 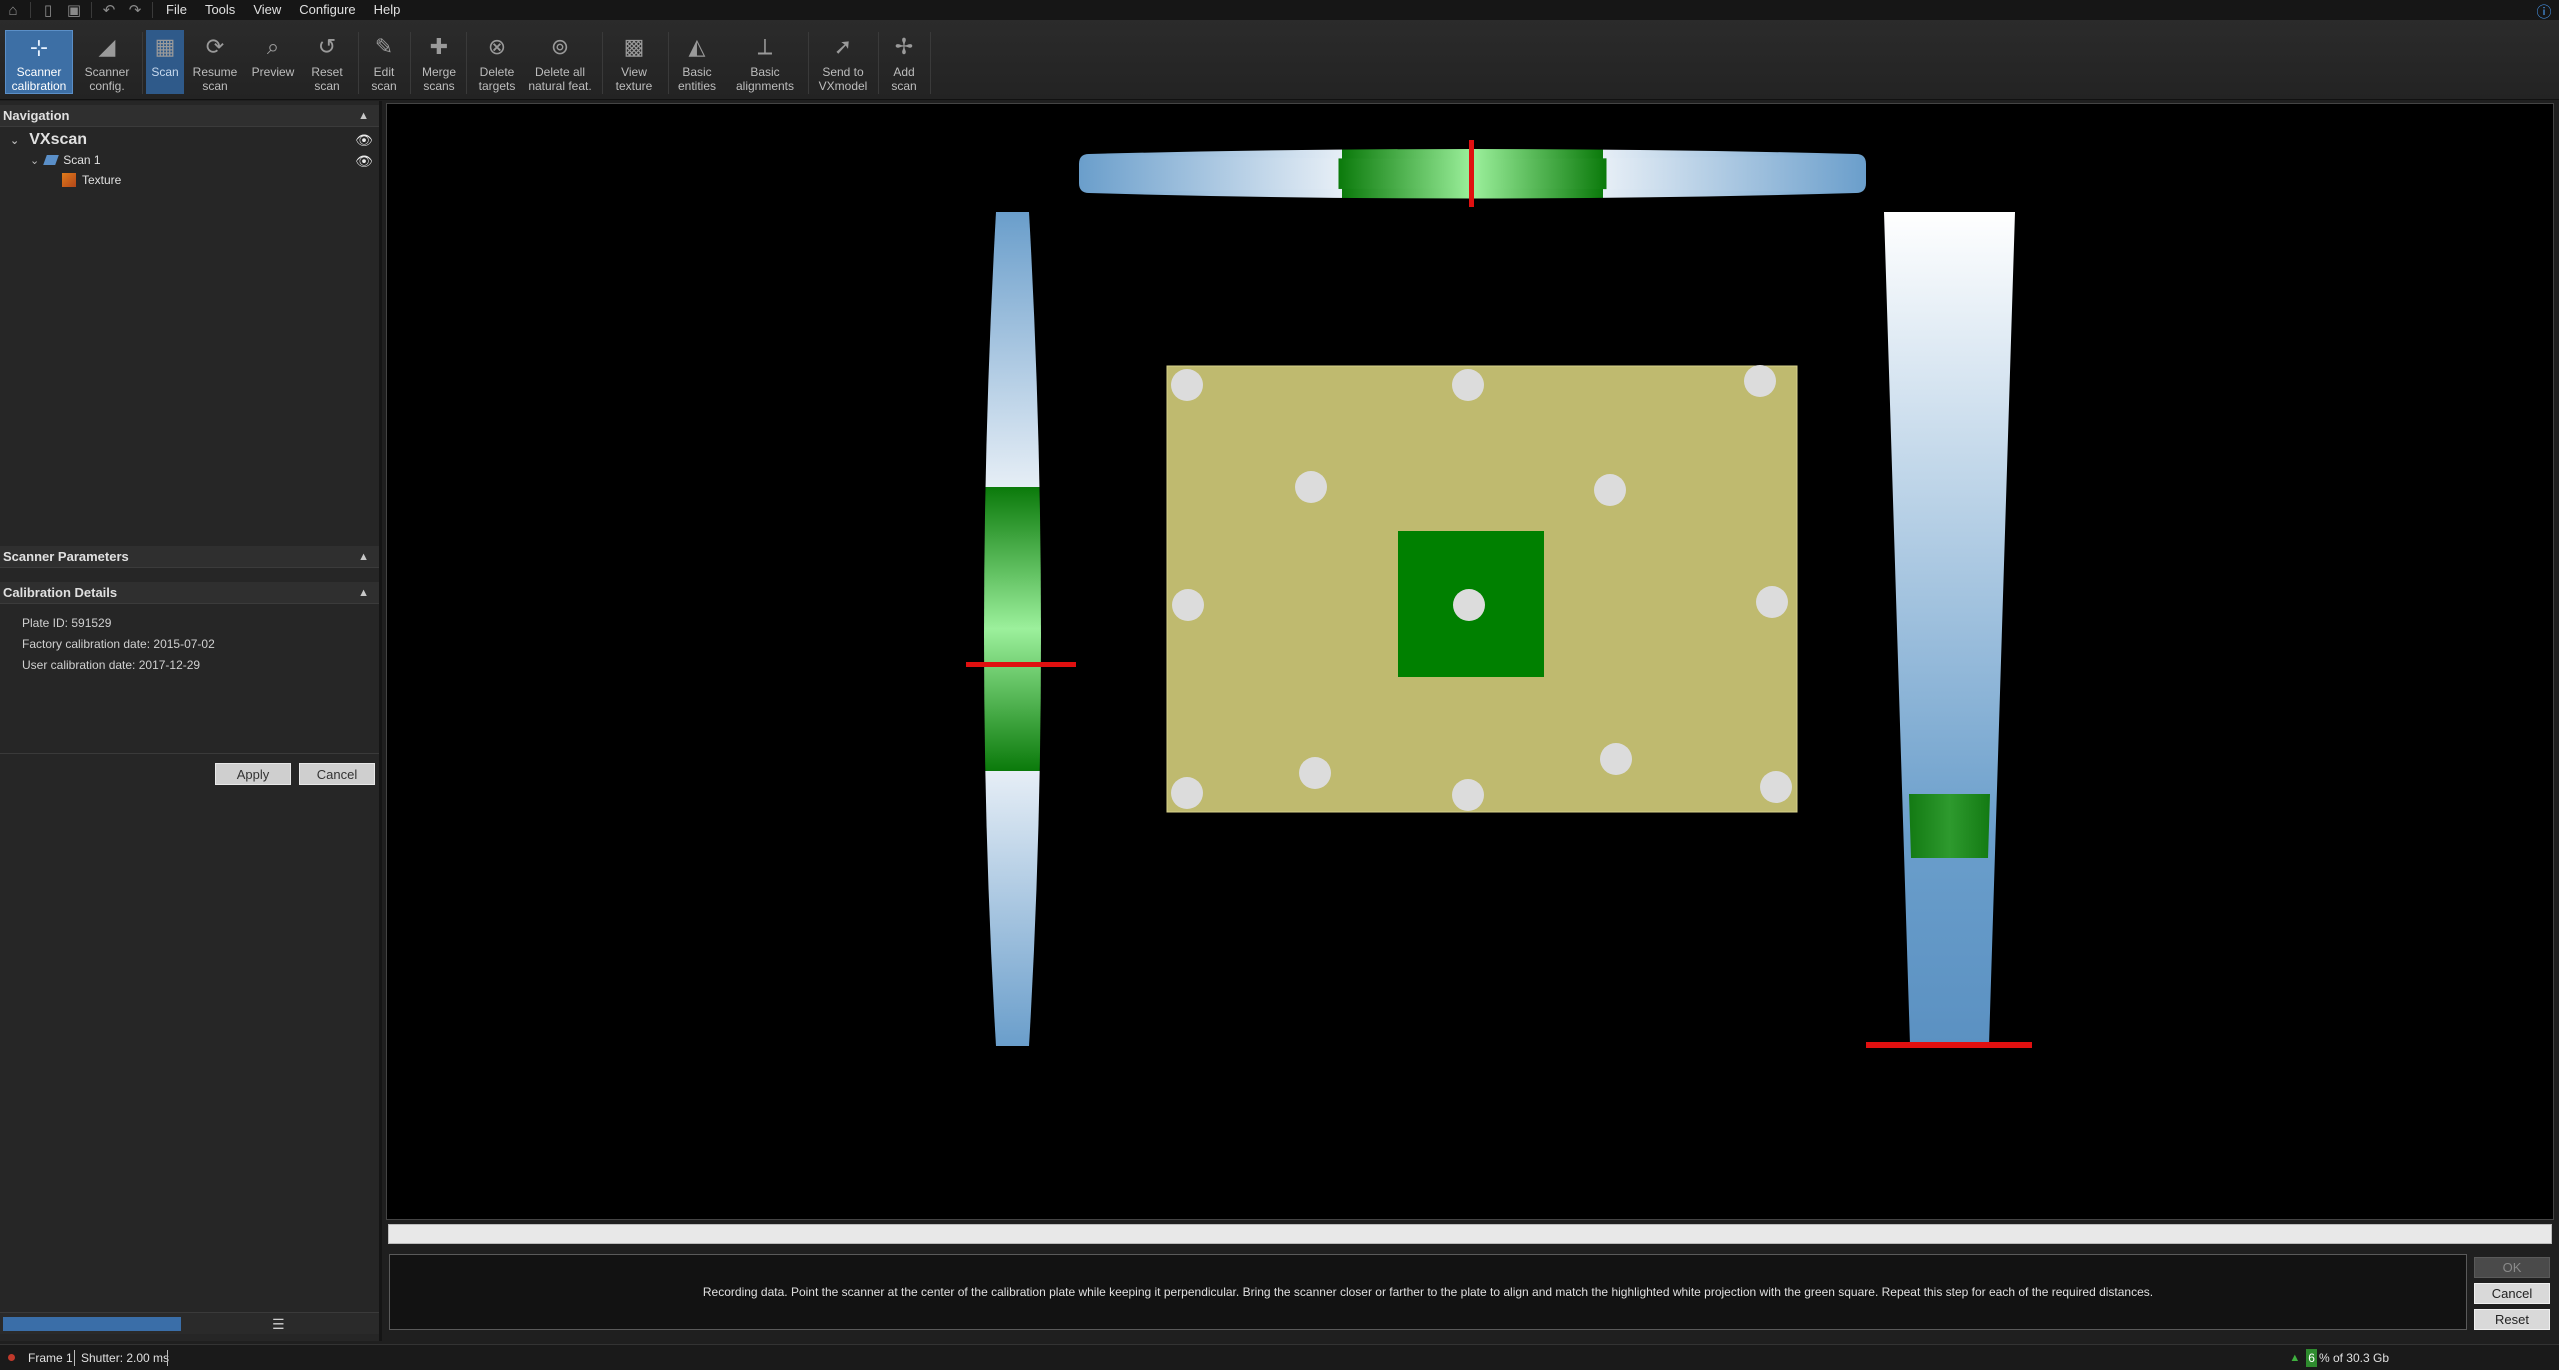 I want to click on undo-icon: ↶, so click(x=109, y=10).